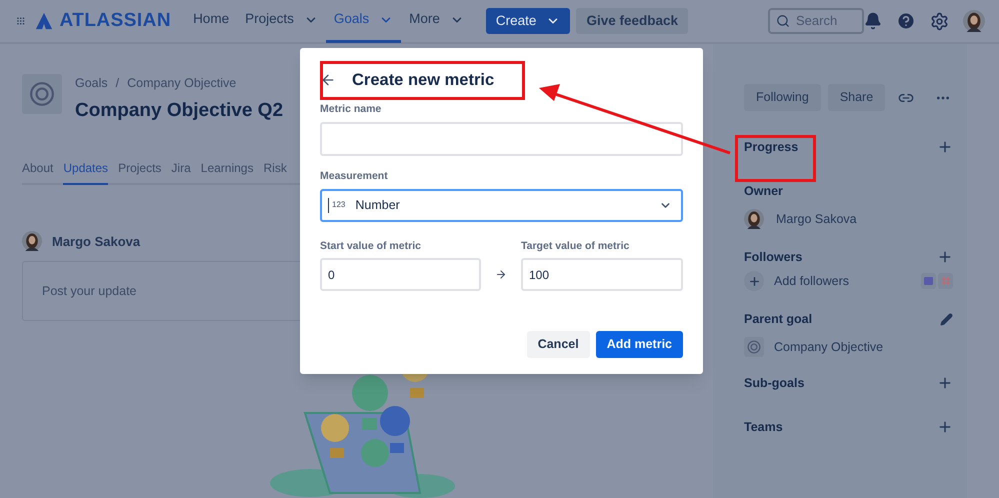  I want to click on field-label: Metric name, so click(351, 109).